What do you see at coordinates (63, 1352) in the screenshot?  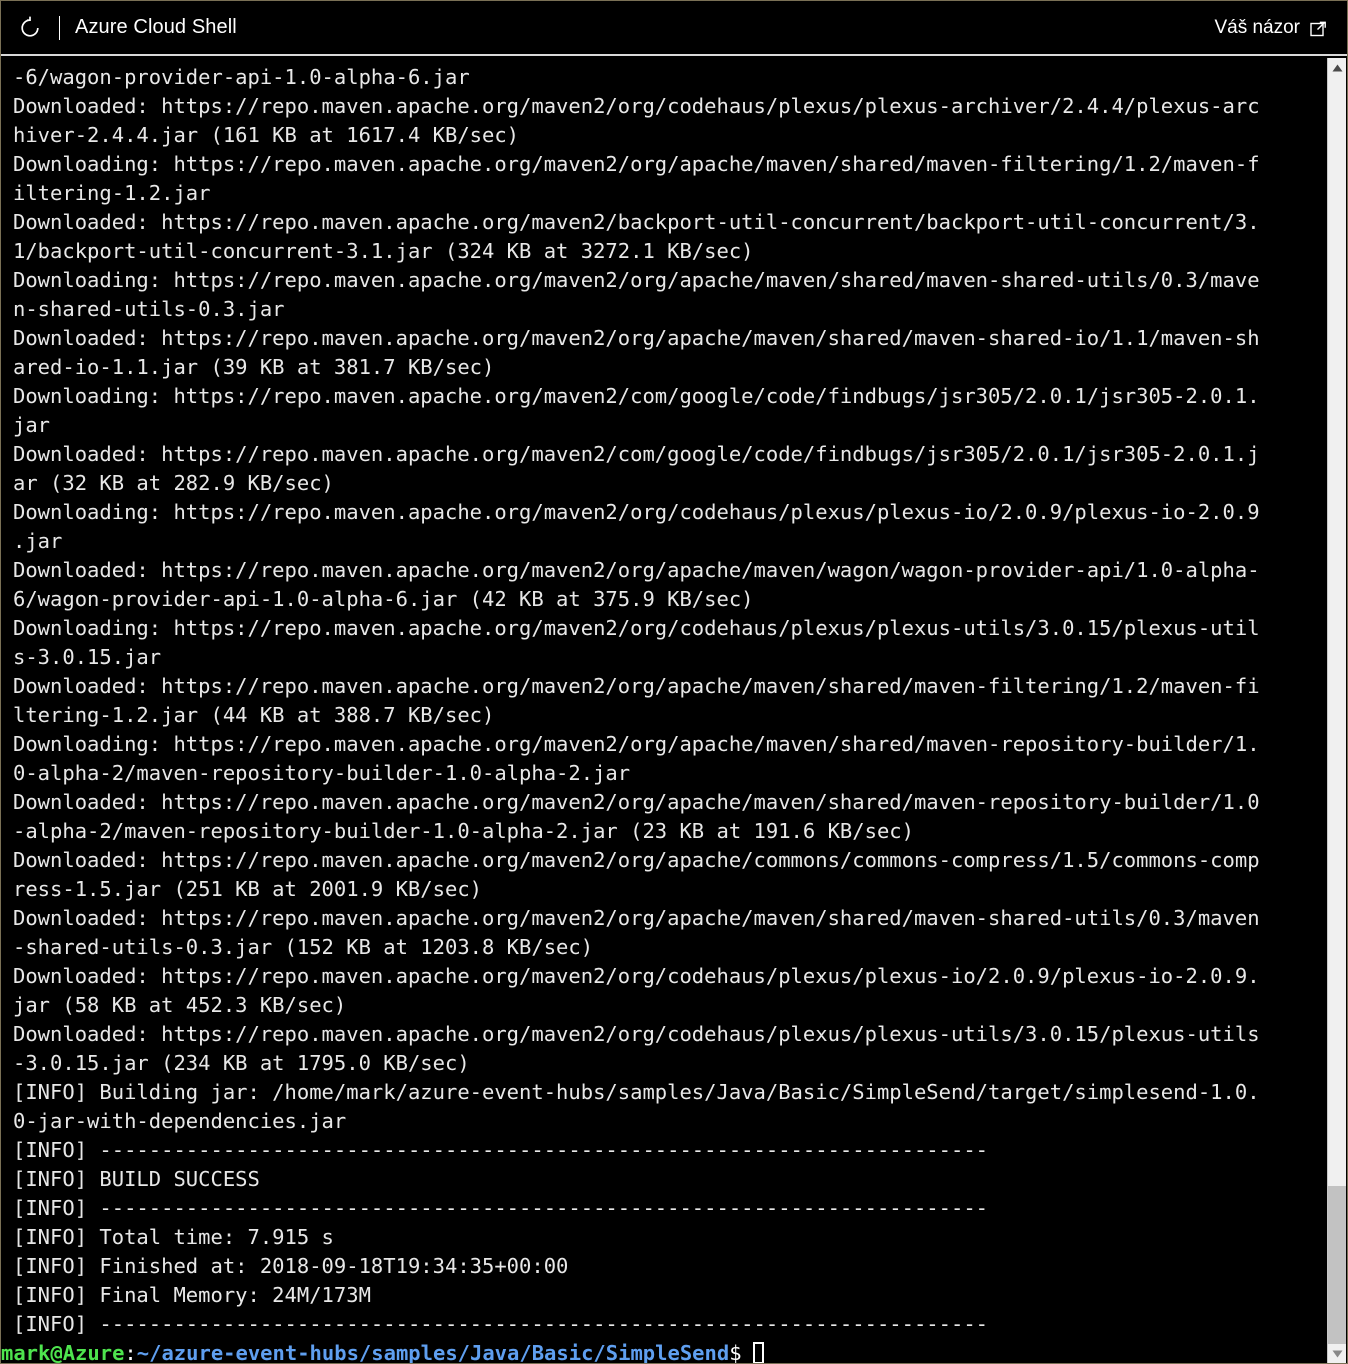 I see `prompt-user-host: mark@Azure` at bounding box center [63, 1352].